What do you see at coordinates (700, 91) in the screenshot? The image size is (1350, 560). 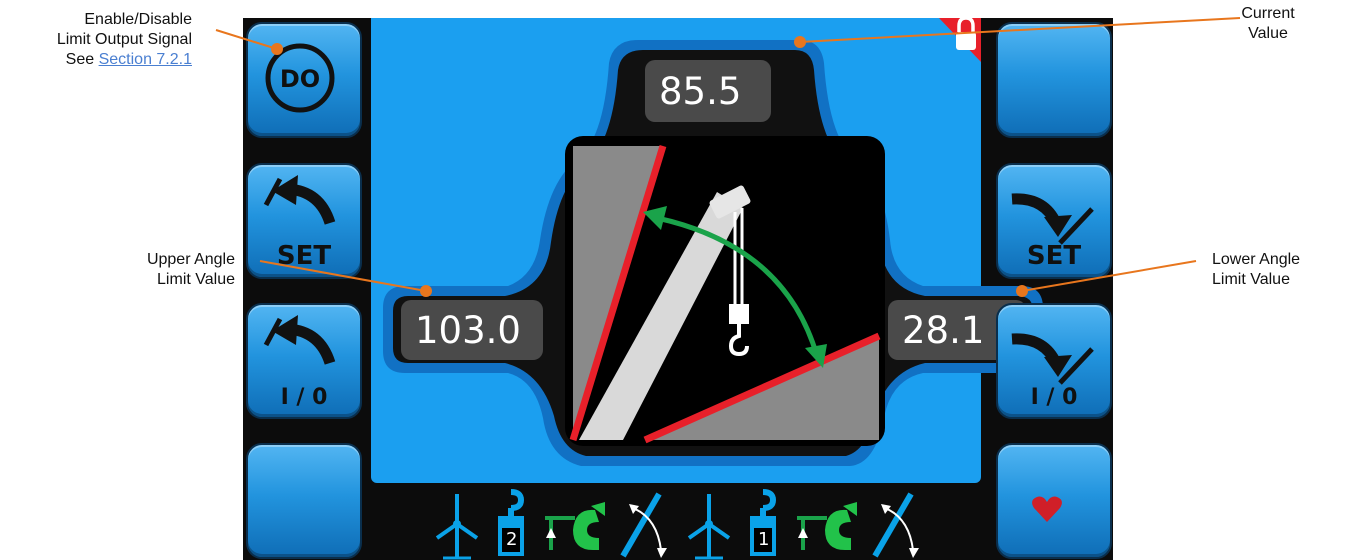 I see `current-value-text: 85.5` at bounding box center [700, 91].